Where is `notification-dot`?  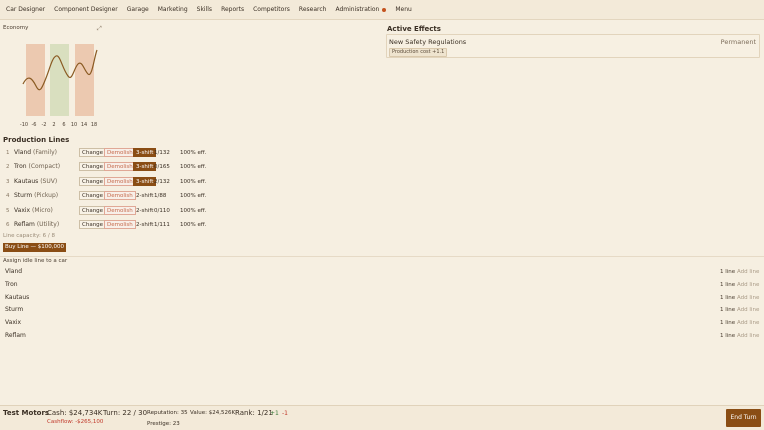 notification-dot is located at coordinates (384, 9).